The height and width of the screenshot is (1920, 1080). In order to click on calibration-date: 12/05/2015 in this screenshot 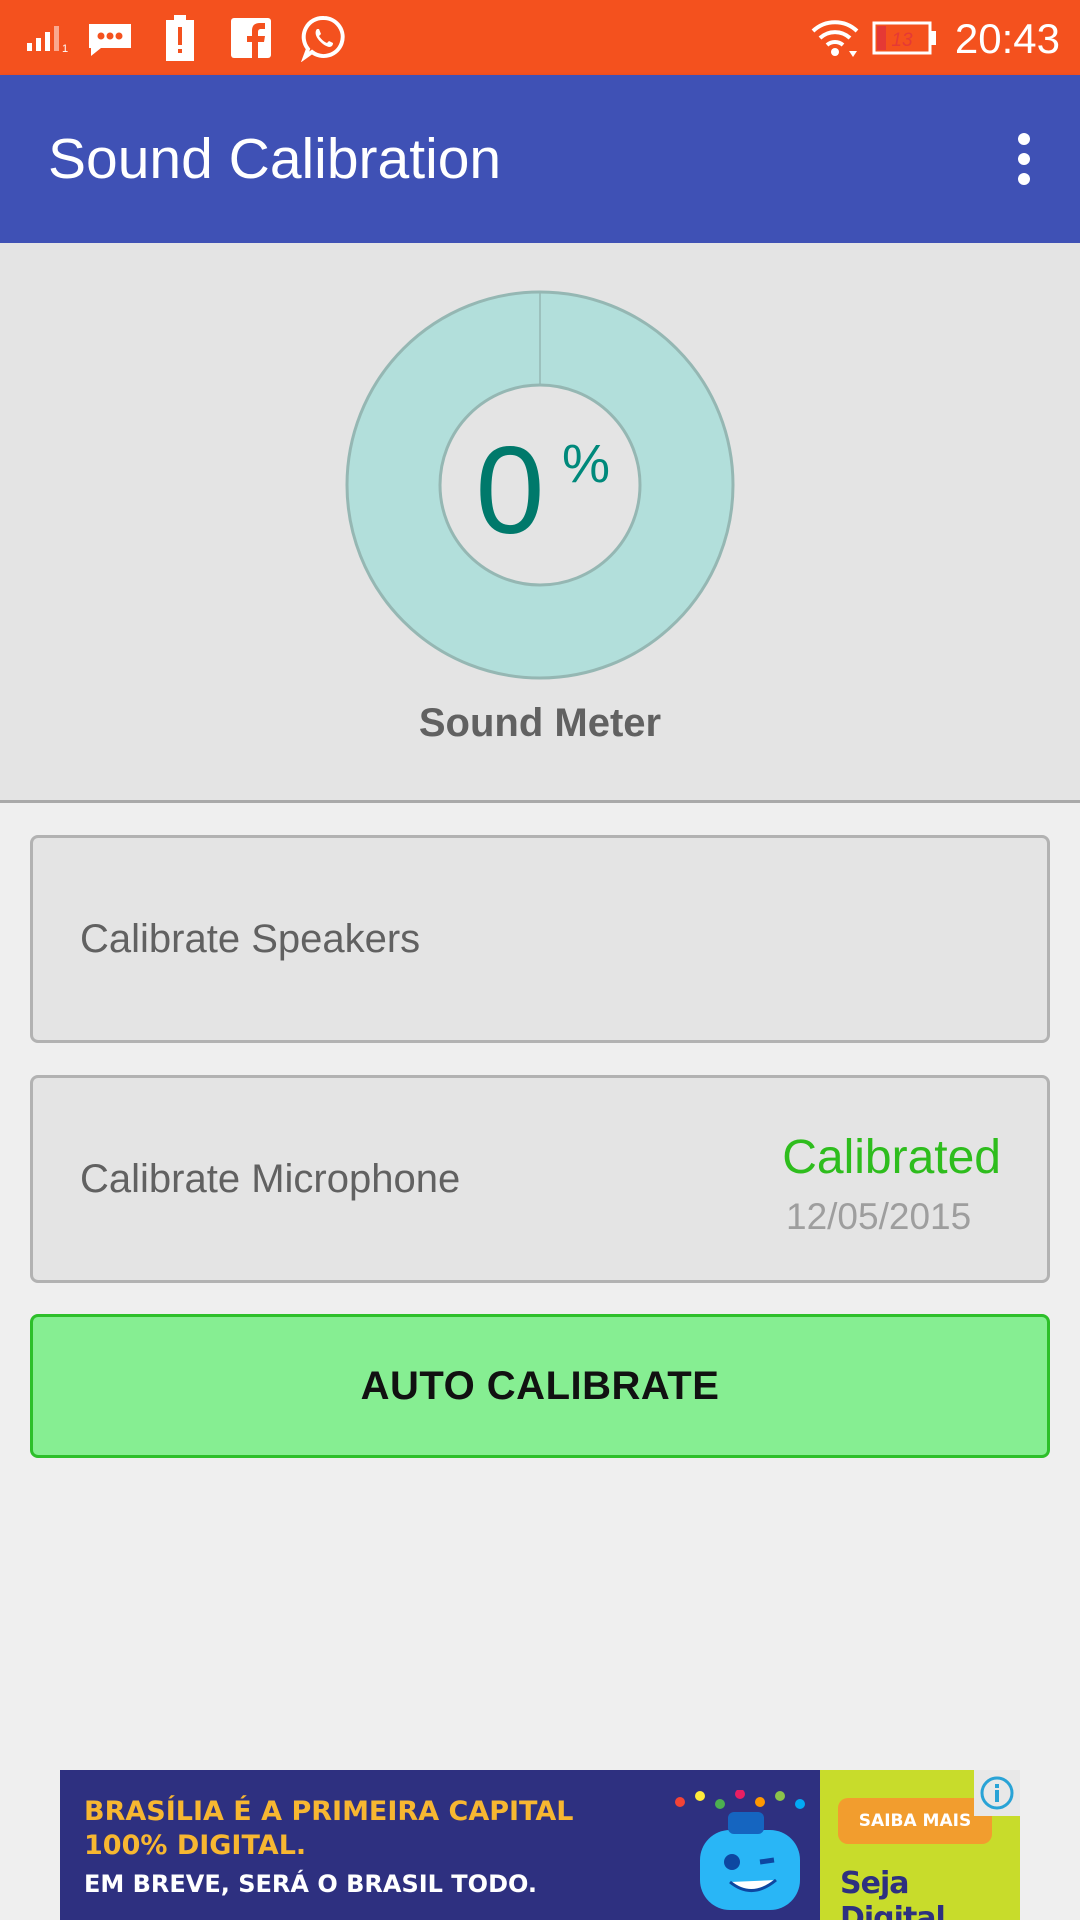, I will do `click(879, 1216)`.